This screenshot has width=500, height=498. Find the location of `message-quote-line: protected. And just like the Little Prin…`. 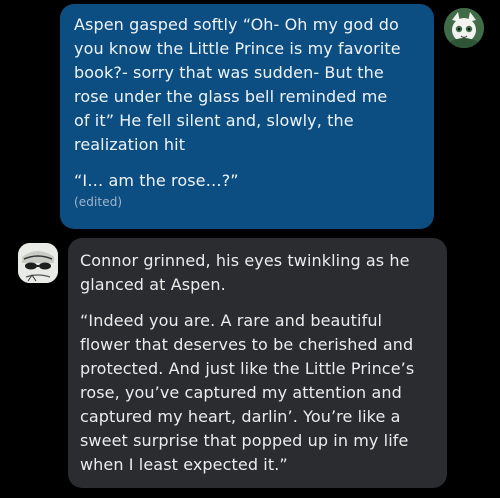

message-quote-line: protected. And just like the Little Prin… is located at coordinates (247, 368).